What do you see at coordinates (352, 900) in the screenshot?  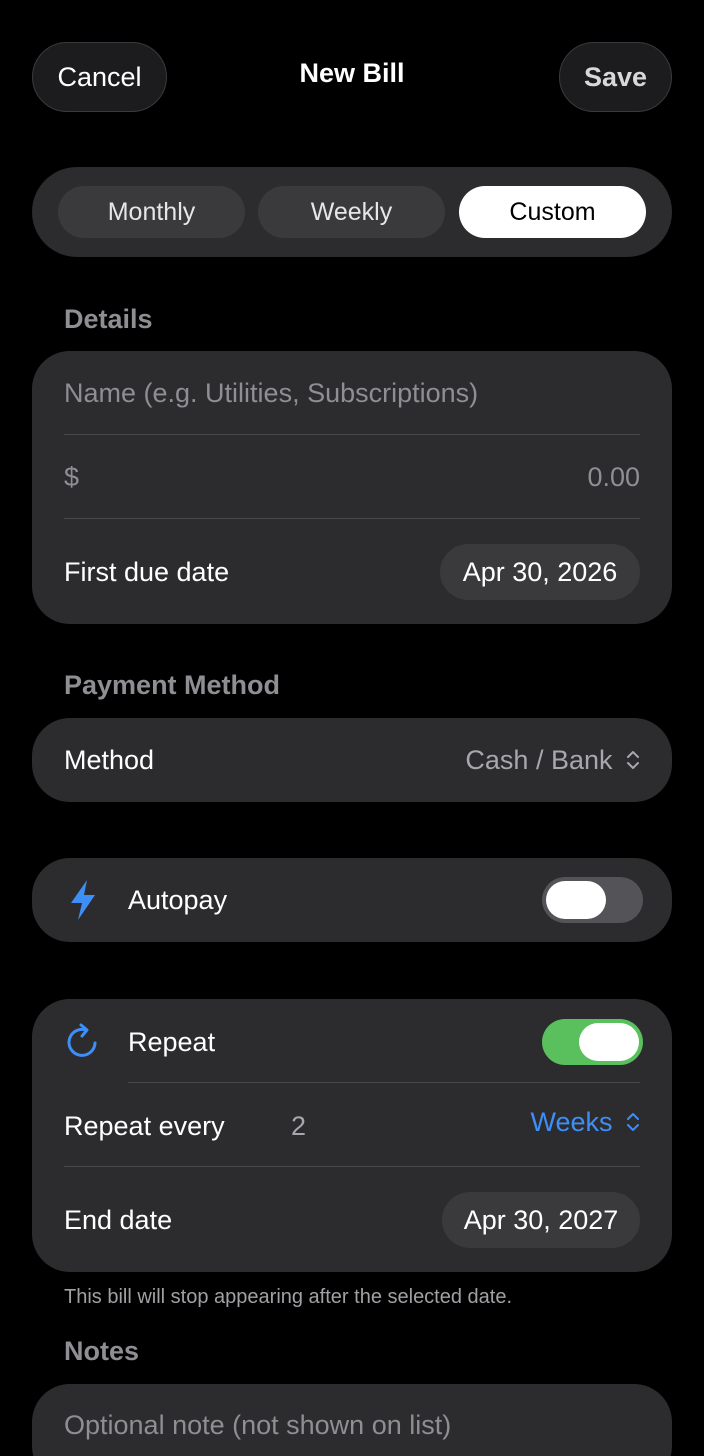 I see `autopay-card: Autopay` at bounding box center [352, 900].